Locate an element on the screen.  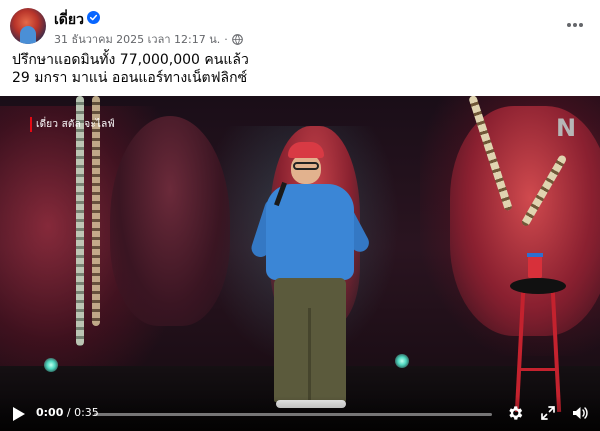
post-meta: 31 ธันวาคม 2025 เวลา 12:17 น. · is located at coordinates (148, 39).